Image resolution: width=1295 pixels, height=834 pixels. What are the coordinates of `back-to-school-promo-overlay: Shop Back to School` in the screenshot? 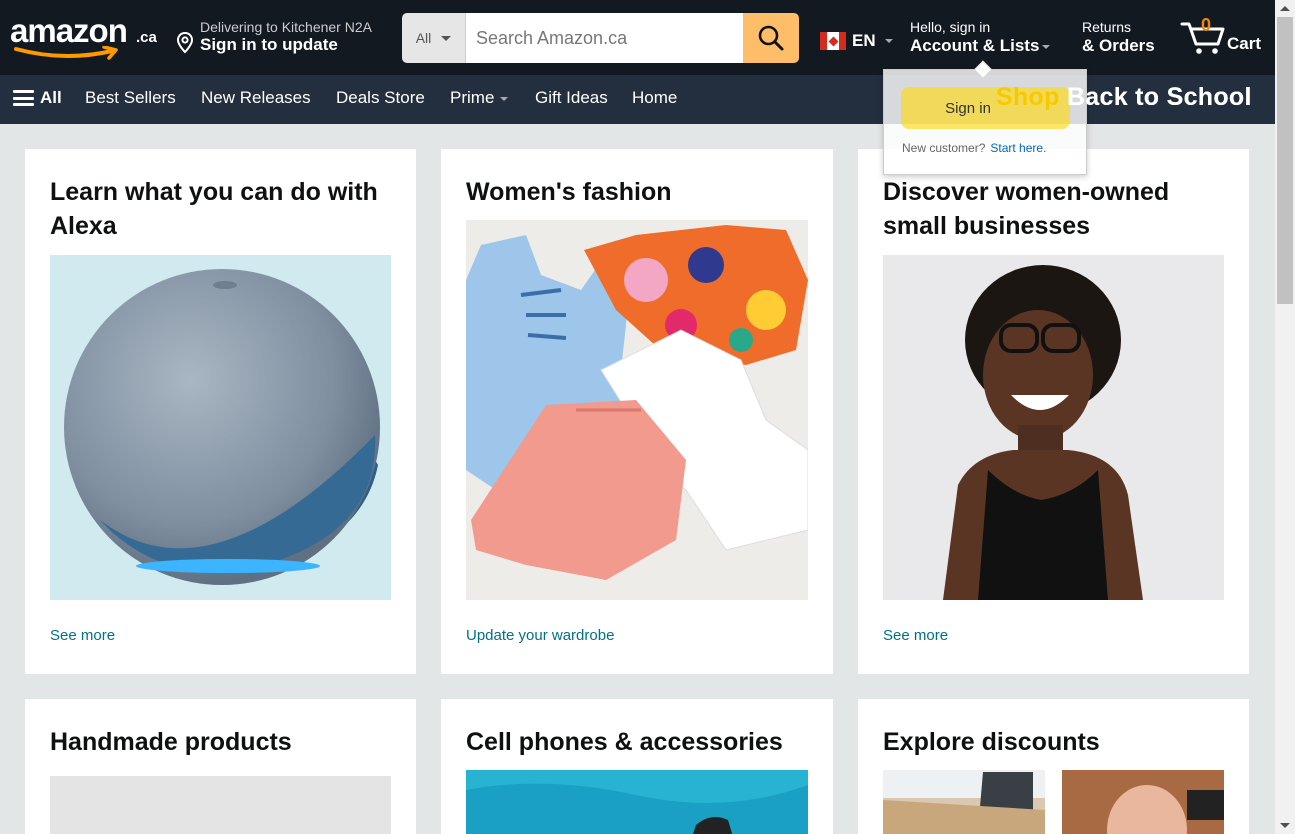 It's located at (1124, 97).